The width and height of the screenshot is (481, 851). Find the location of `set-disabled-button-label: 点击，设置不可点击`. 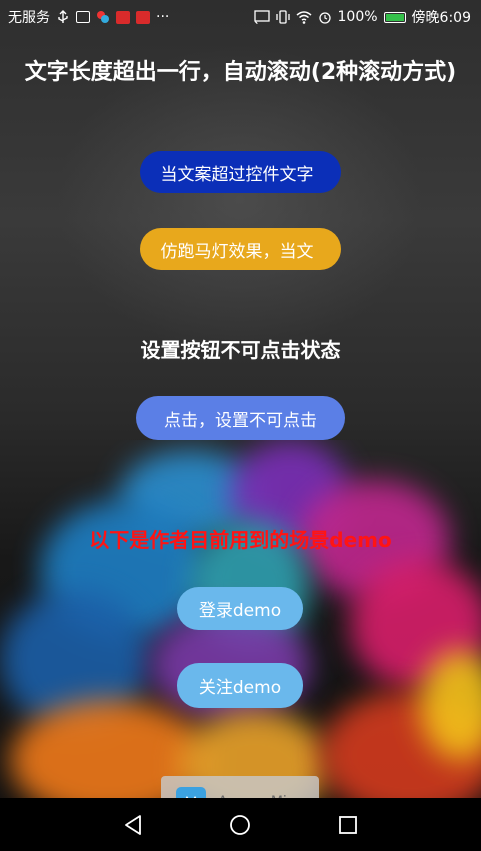

set-disabled-button-label: 点击，设置不可点击 is located at coordinates (240, 420).